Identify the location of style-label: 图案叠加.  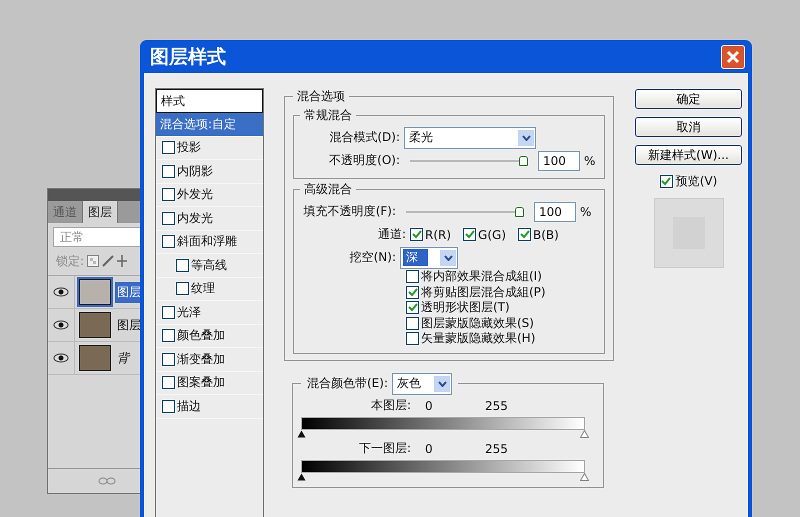
(201, 383).